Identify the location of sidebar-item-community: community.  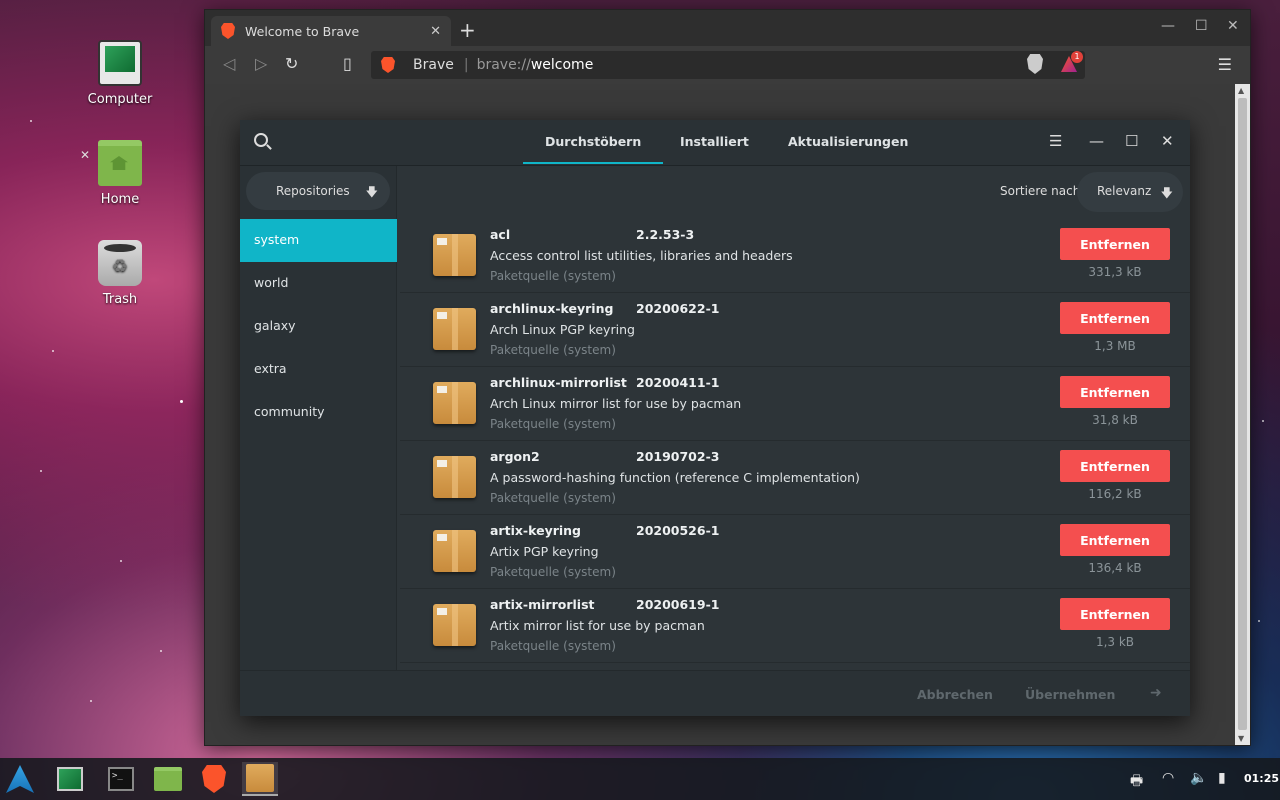
(318, 412).